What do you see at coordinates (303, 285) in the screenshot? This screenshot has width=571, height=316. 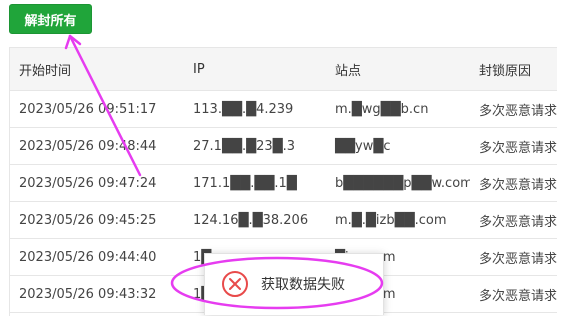 I see `toast-message: 获取数据失败` at bounding box center [303, 285].